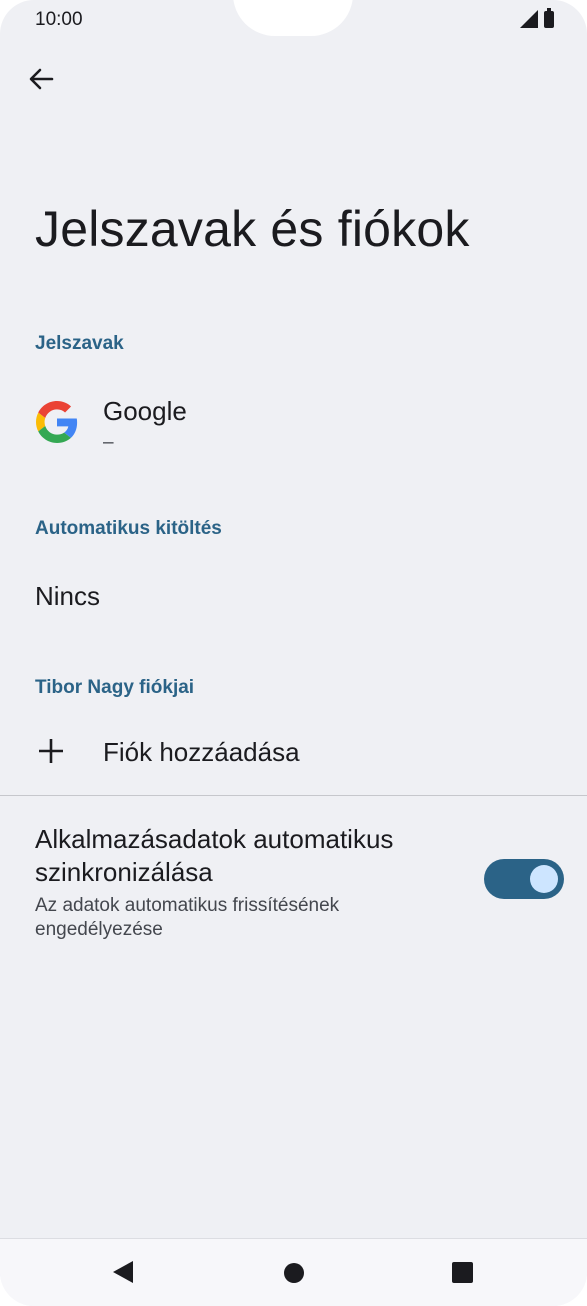 This screenshot has width=587, height=1306. I want to click on add-account-label: Fiók hozzáadása, so click(201, 752).